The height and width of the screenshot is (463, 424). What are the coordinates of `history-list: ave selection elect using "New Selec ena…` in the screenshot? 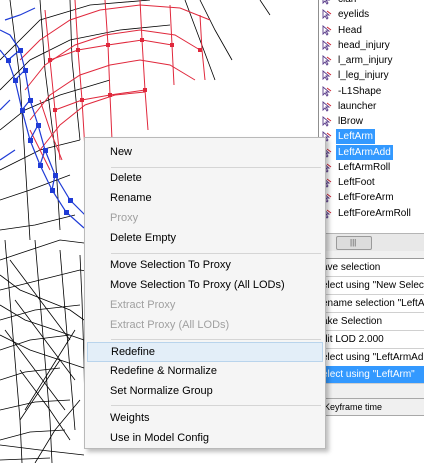 It's located at (371, 321).